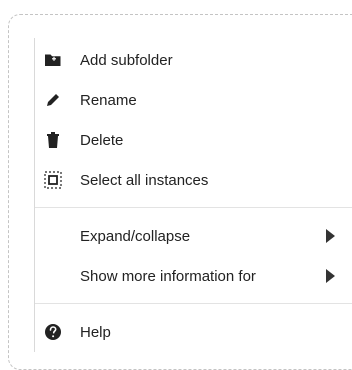 The image size is (352, 370). I want to click on rename-menu-item: Rename, so click(193, 100).